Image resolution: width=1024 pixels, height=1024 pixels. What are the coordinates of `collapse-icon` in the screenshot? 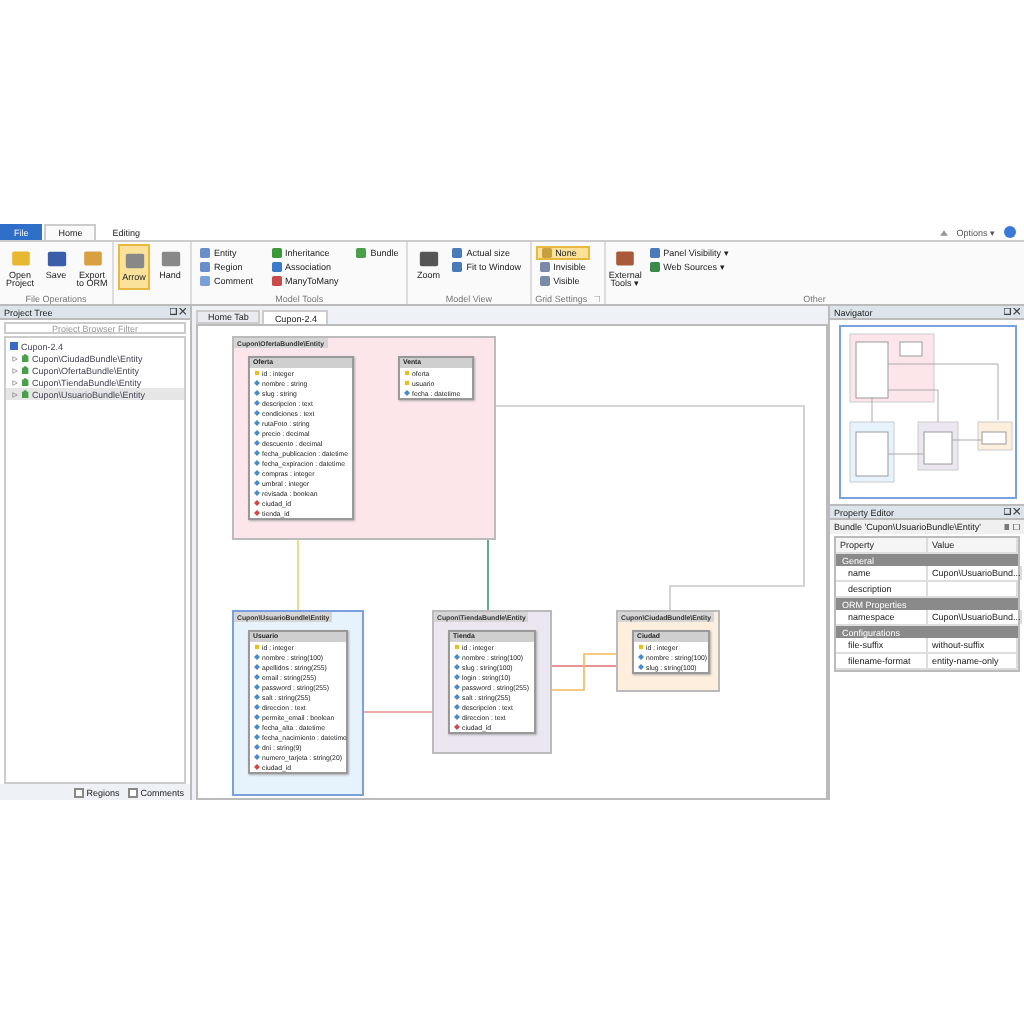 It's located at (944, 232).